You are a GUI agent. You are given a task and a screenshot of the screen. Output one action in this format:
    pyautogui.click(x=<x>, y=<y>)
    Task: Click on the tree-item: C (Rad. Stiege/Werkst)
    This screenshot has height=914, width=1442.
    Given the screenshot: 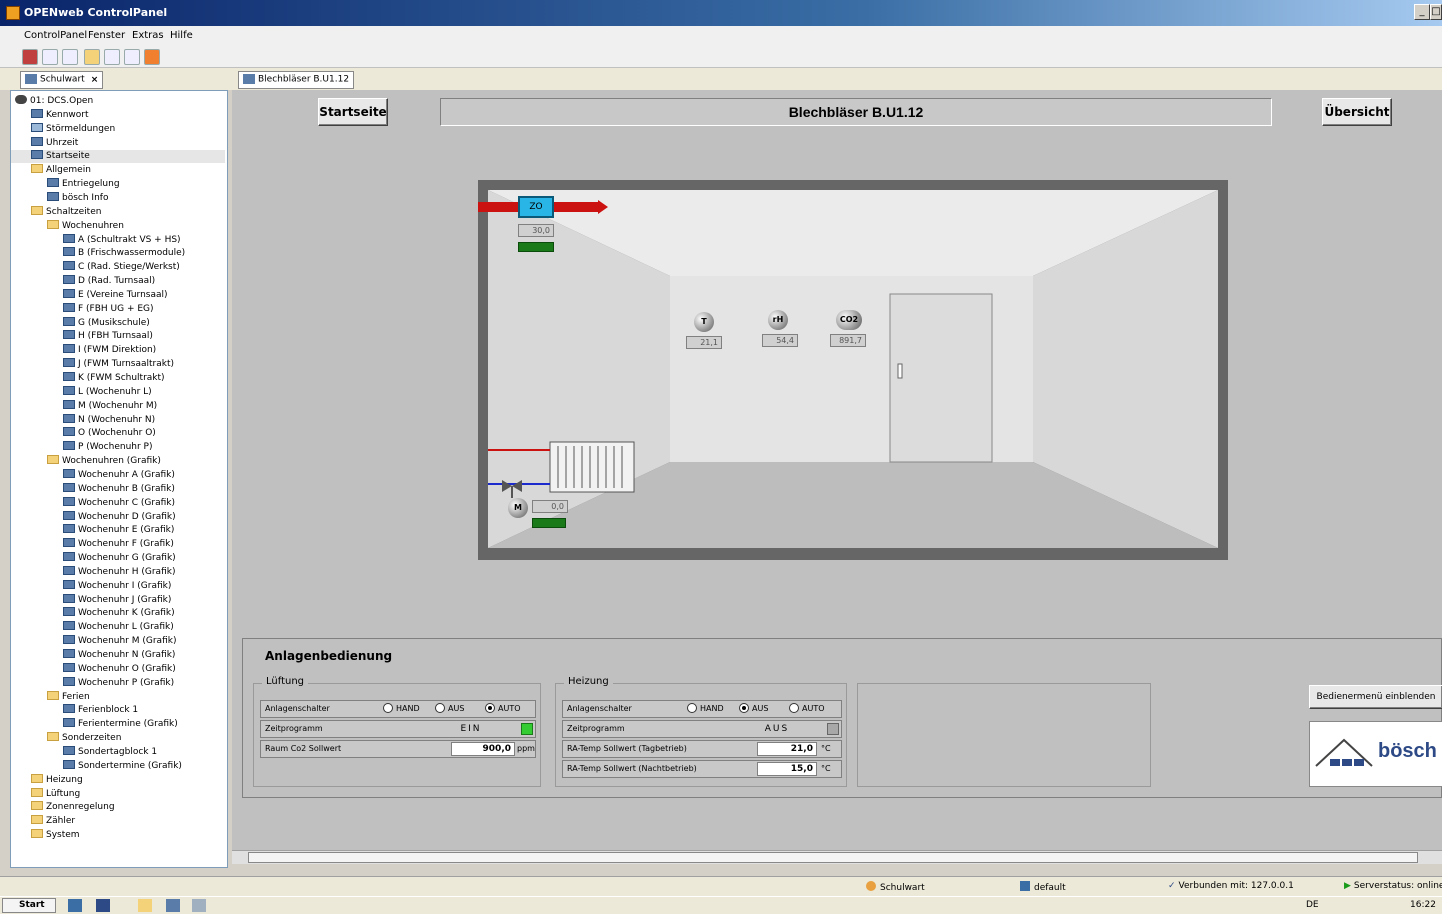 What is the action you would take?
    pyautogui.click(x=121, y=267)
    